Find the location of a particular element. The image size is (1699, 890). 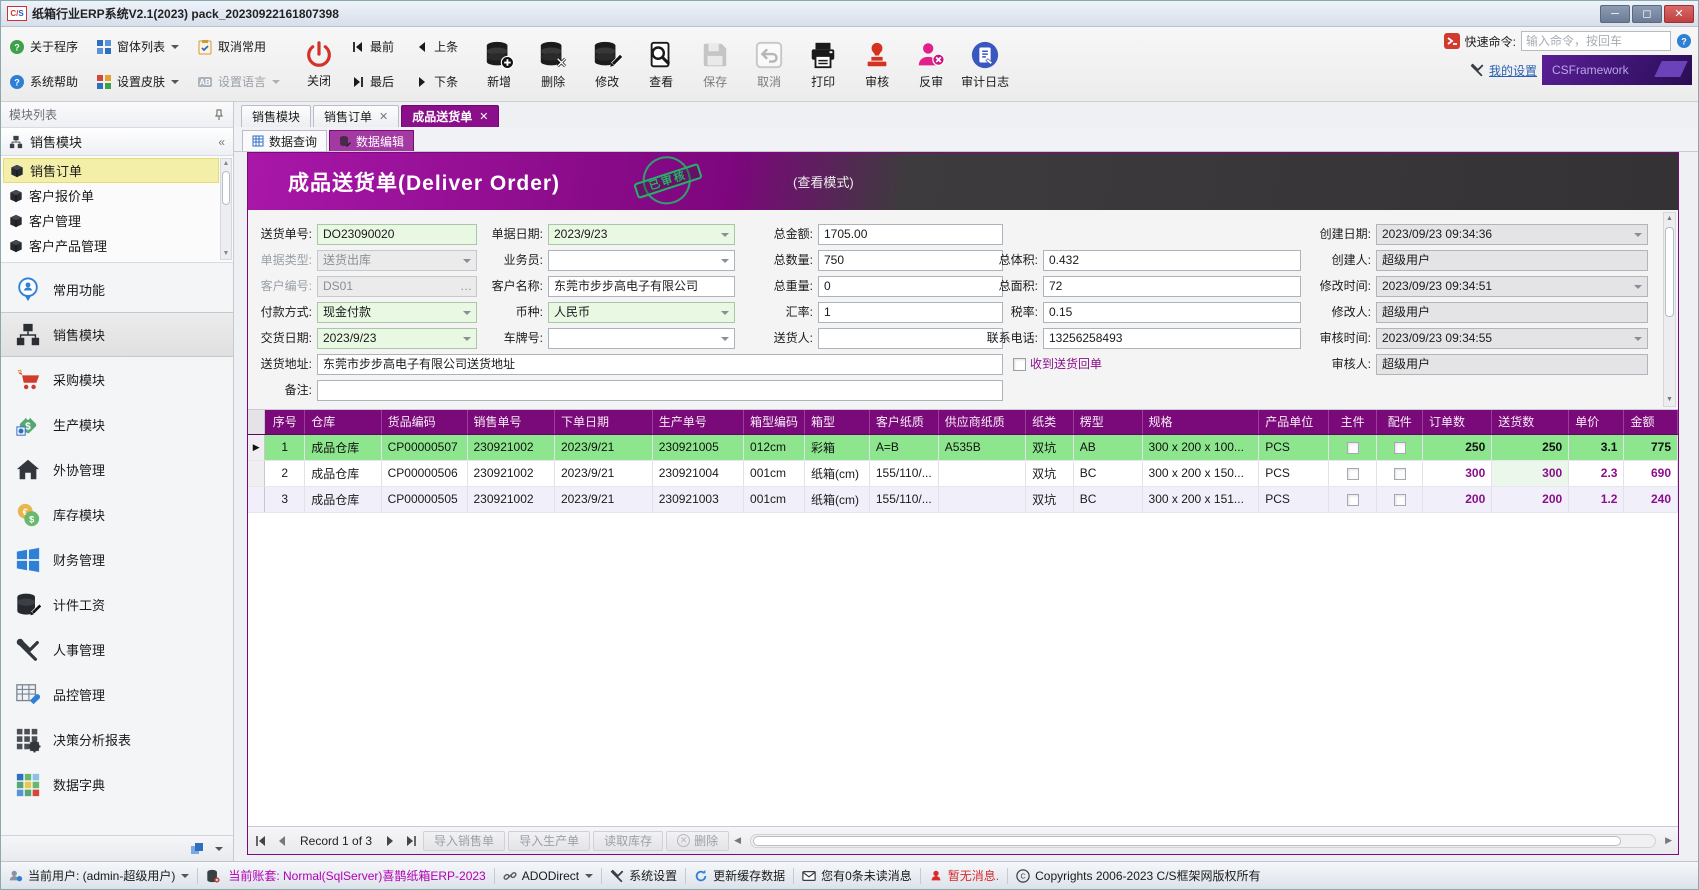

prev-record-button is located at coordinates (282, 841).